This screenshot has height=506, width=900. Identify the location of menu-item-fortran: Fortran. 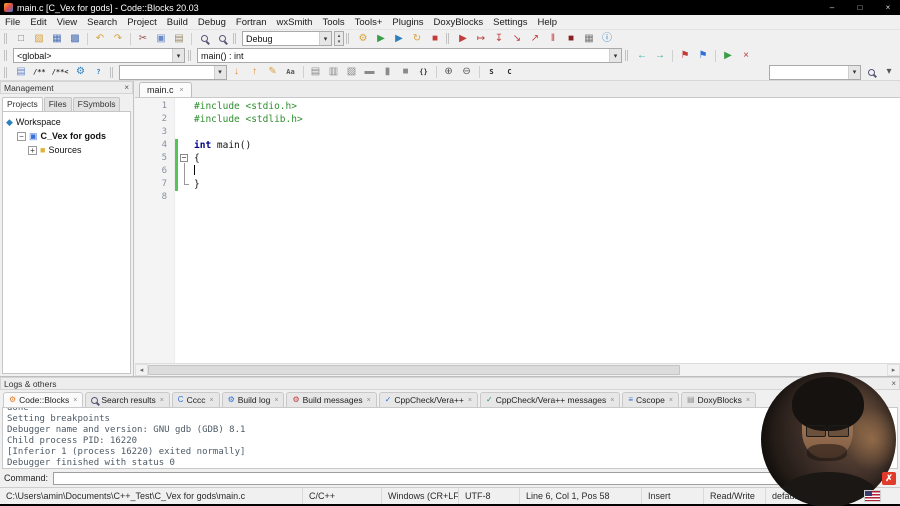
(251, 22).